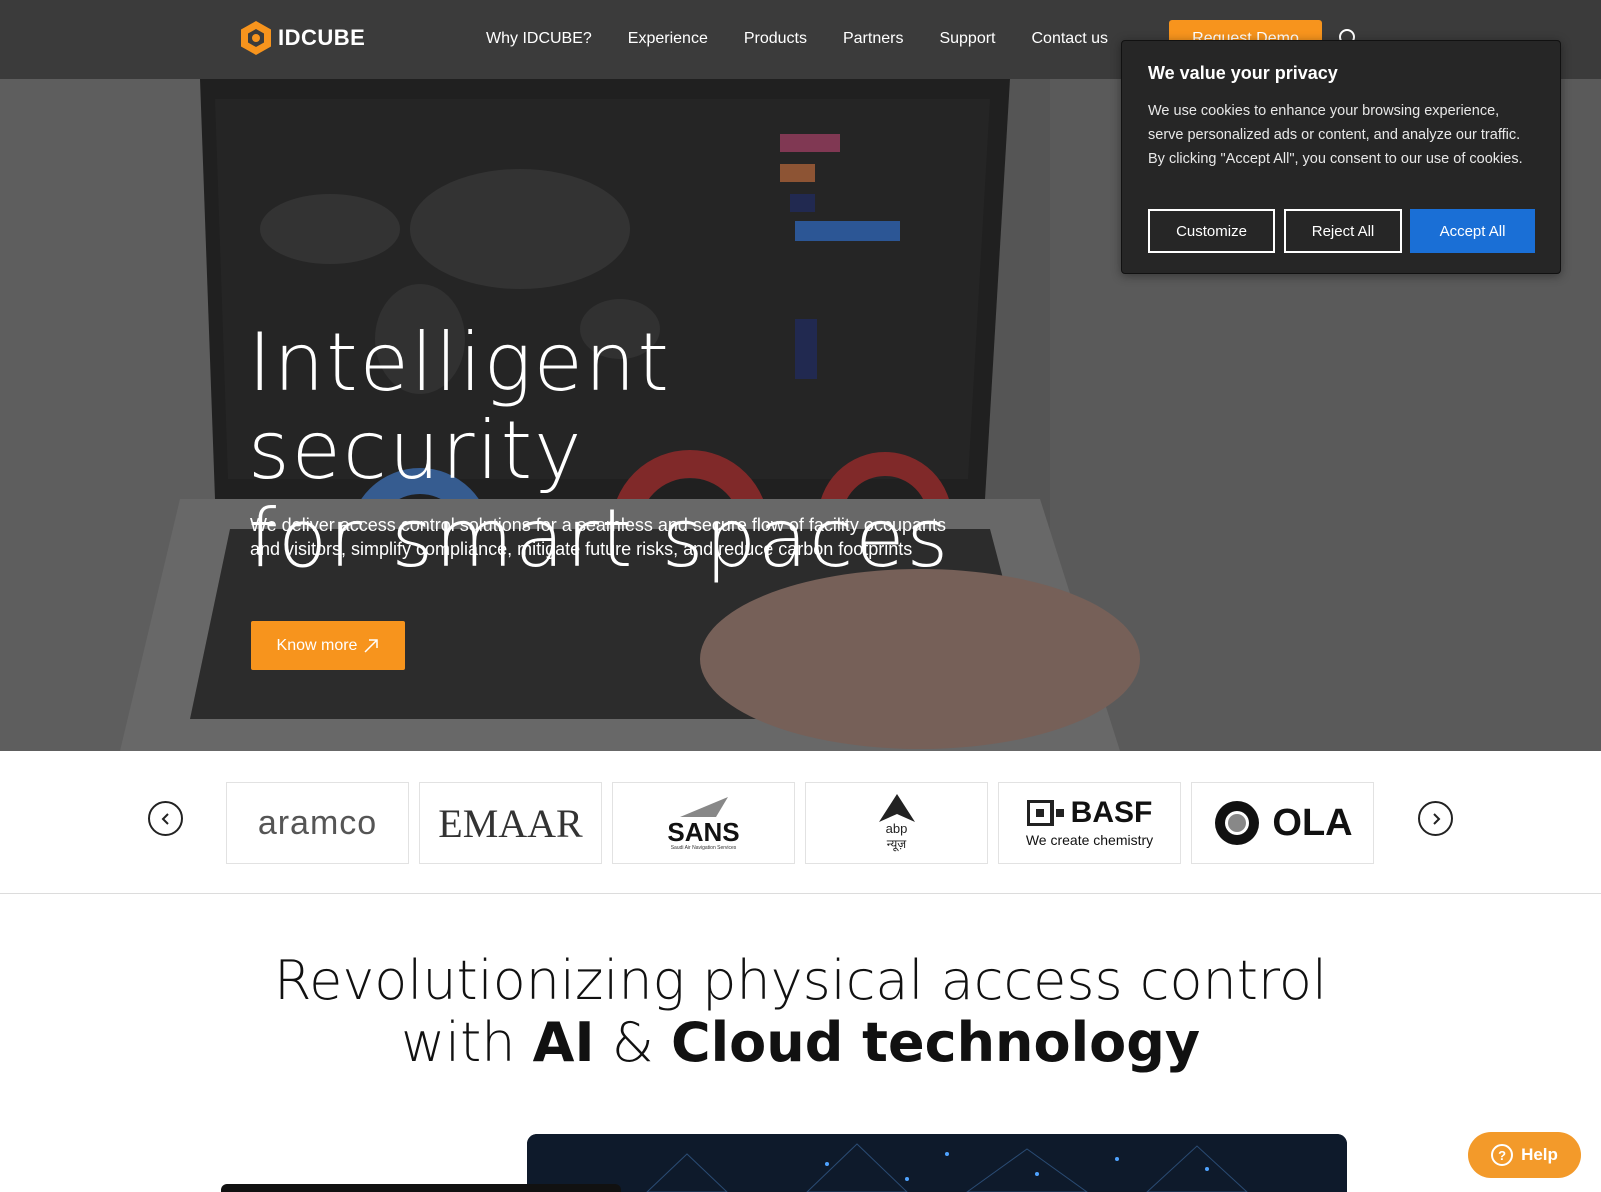 The image size is (1601, 1192). What do you see at coordinates (967, 39) in the screenshot?
I see `nav-item-support: Support` at bounding box center [967, 39].